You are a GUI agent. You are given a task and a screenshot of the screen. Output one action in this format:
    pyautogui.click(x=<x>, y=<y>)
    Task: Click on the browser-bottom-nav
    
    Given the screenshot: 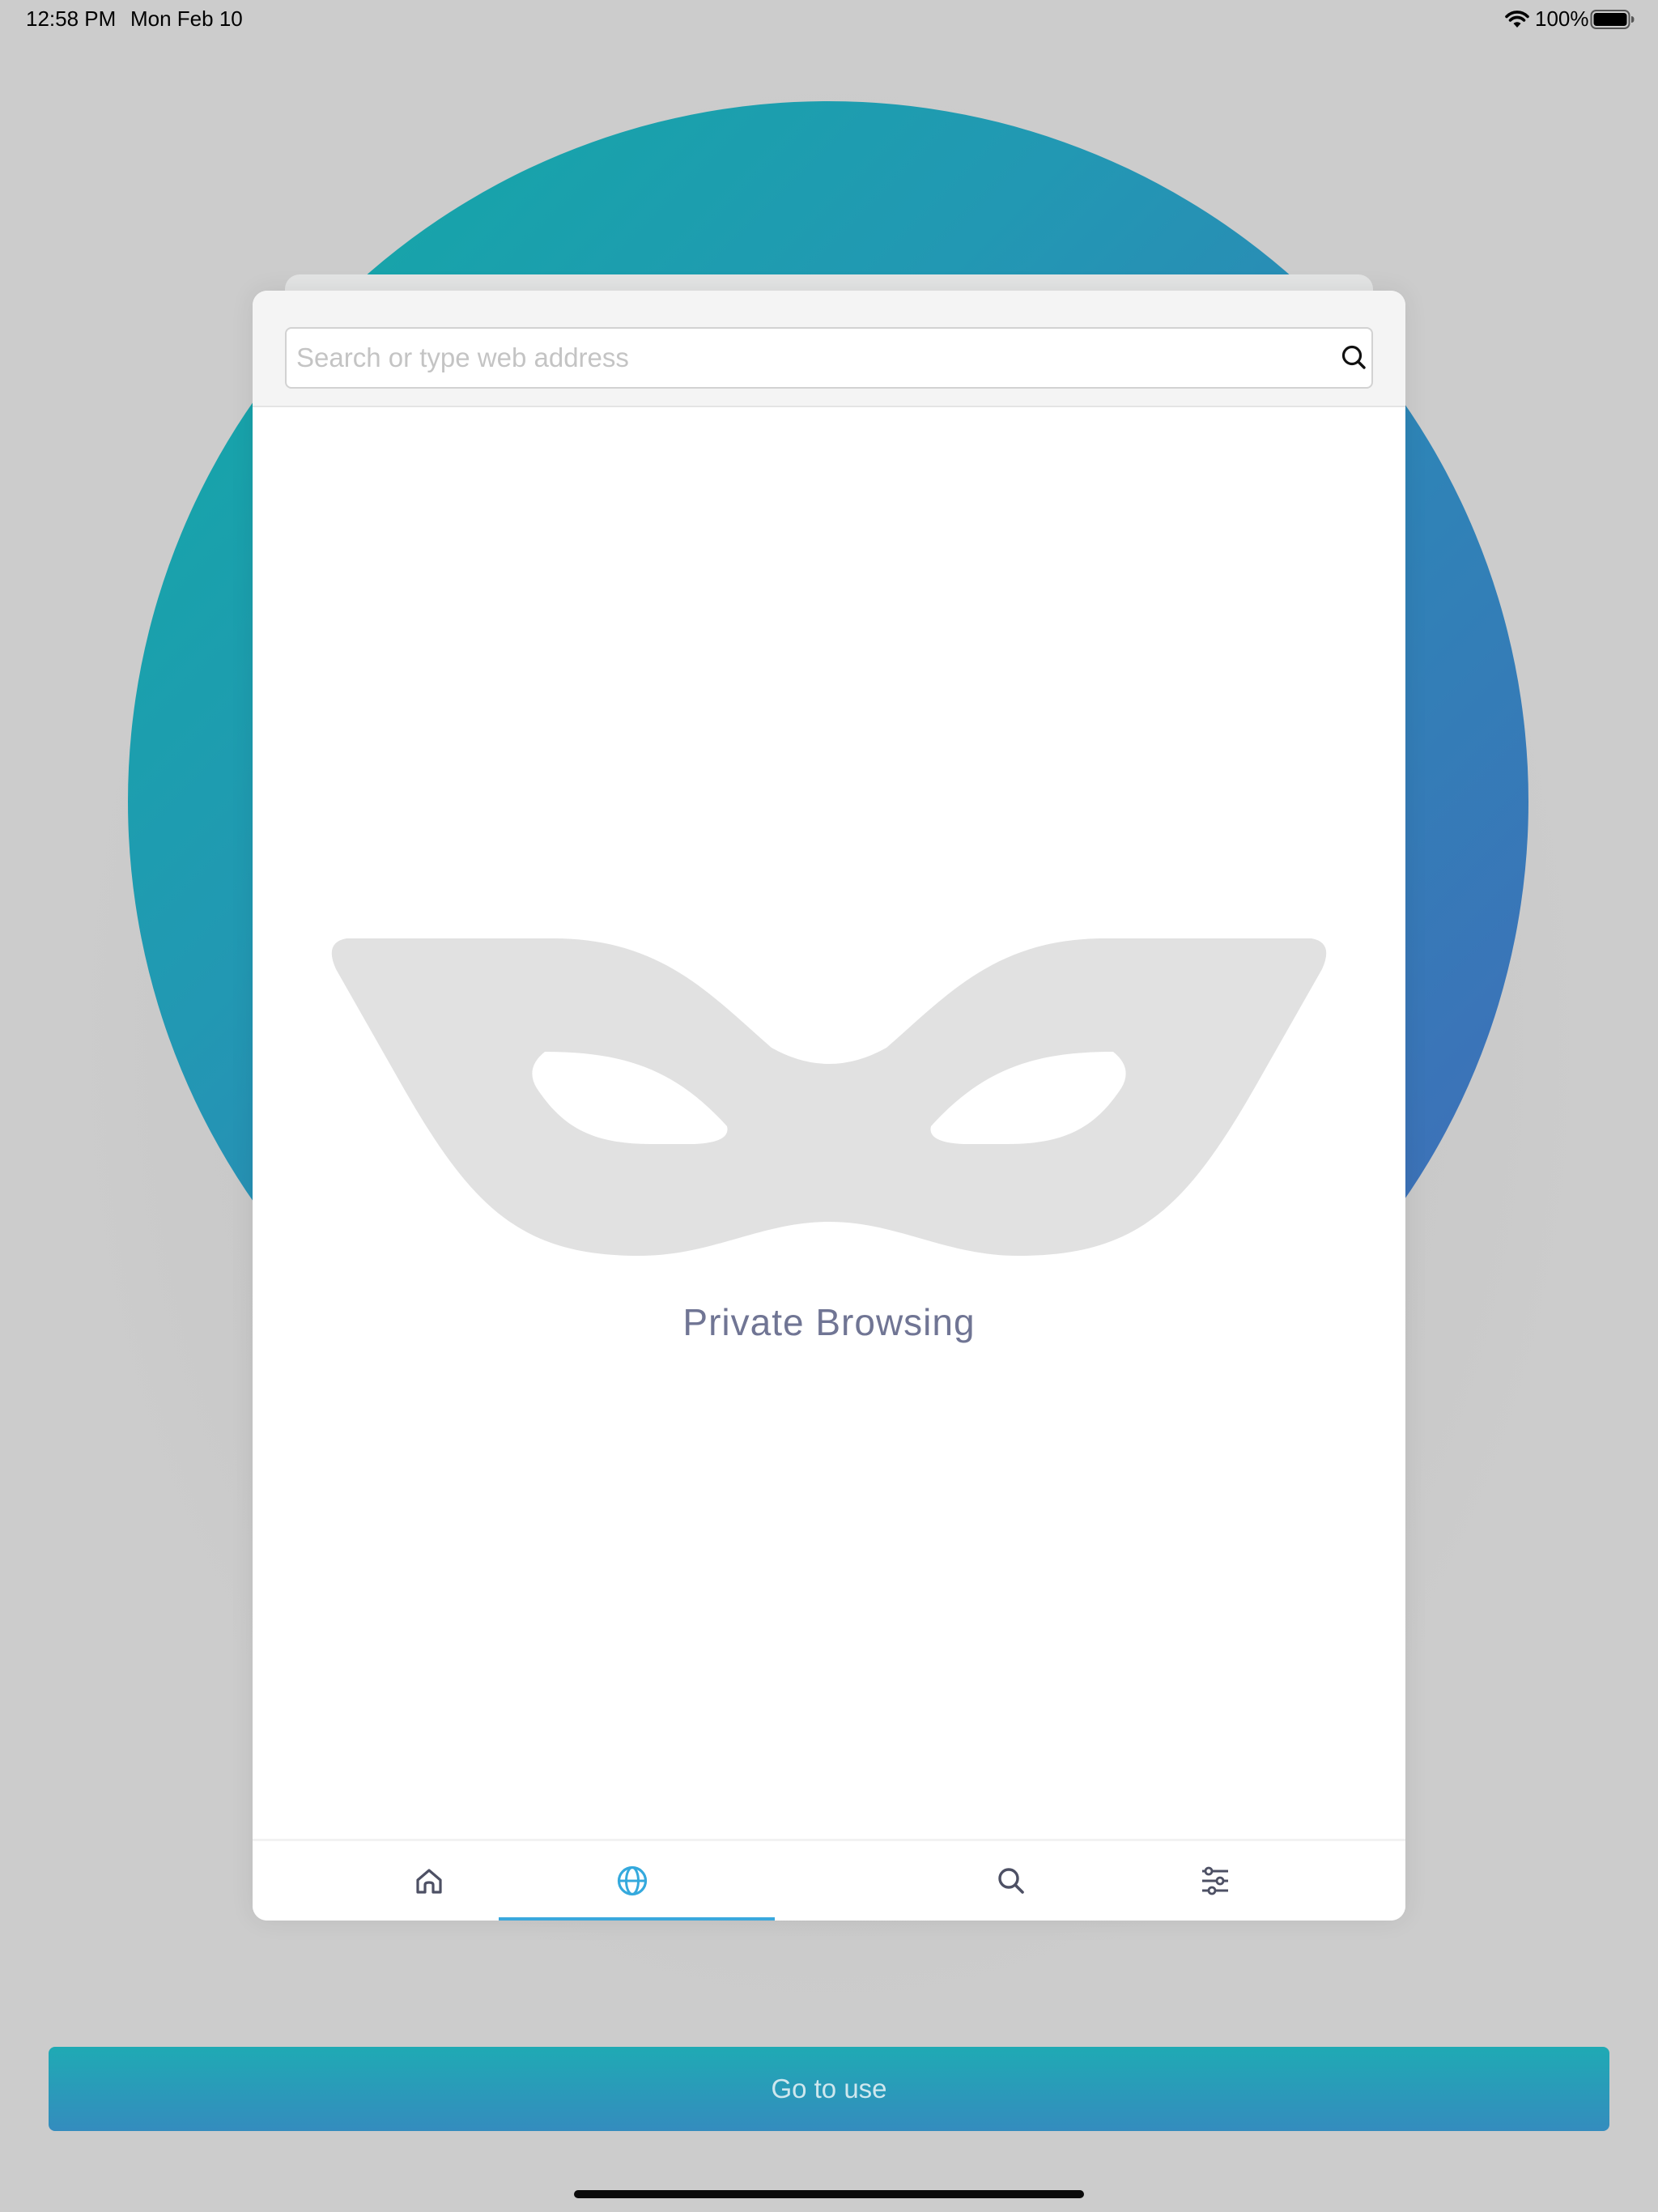 What is the action you would take?
    pyautogui.click(x=829, y=1880)
    